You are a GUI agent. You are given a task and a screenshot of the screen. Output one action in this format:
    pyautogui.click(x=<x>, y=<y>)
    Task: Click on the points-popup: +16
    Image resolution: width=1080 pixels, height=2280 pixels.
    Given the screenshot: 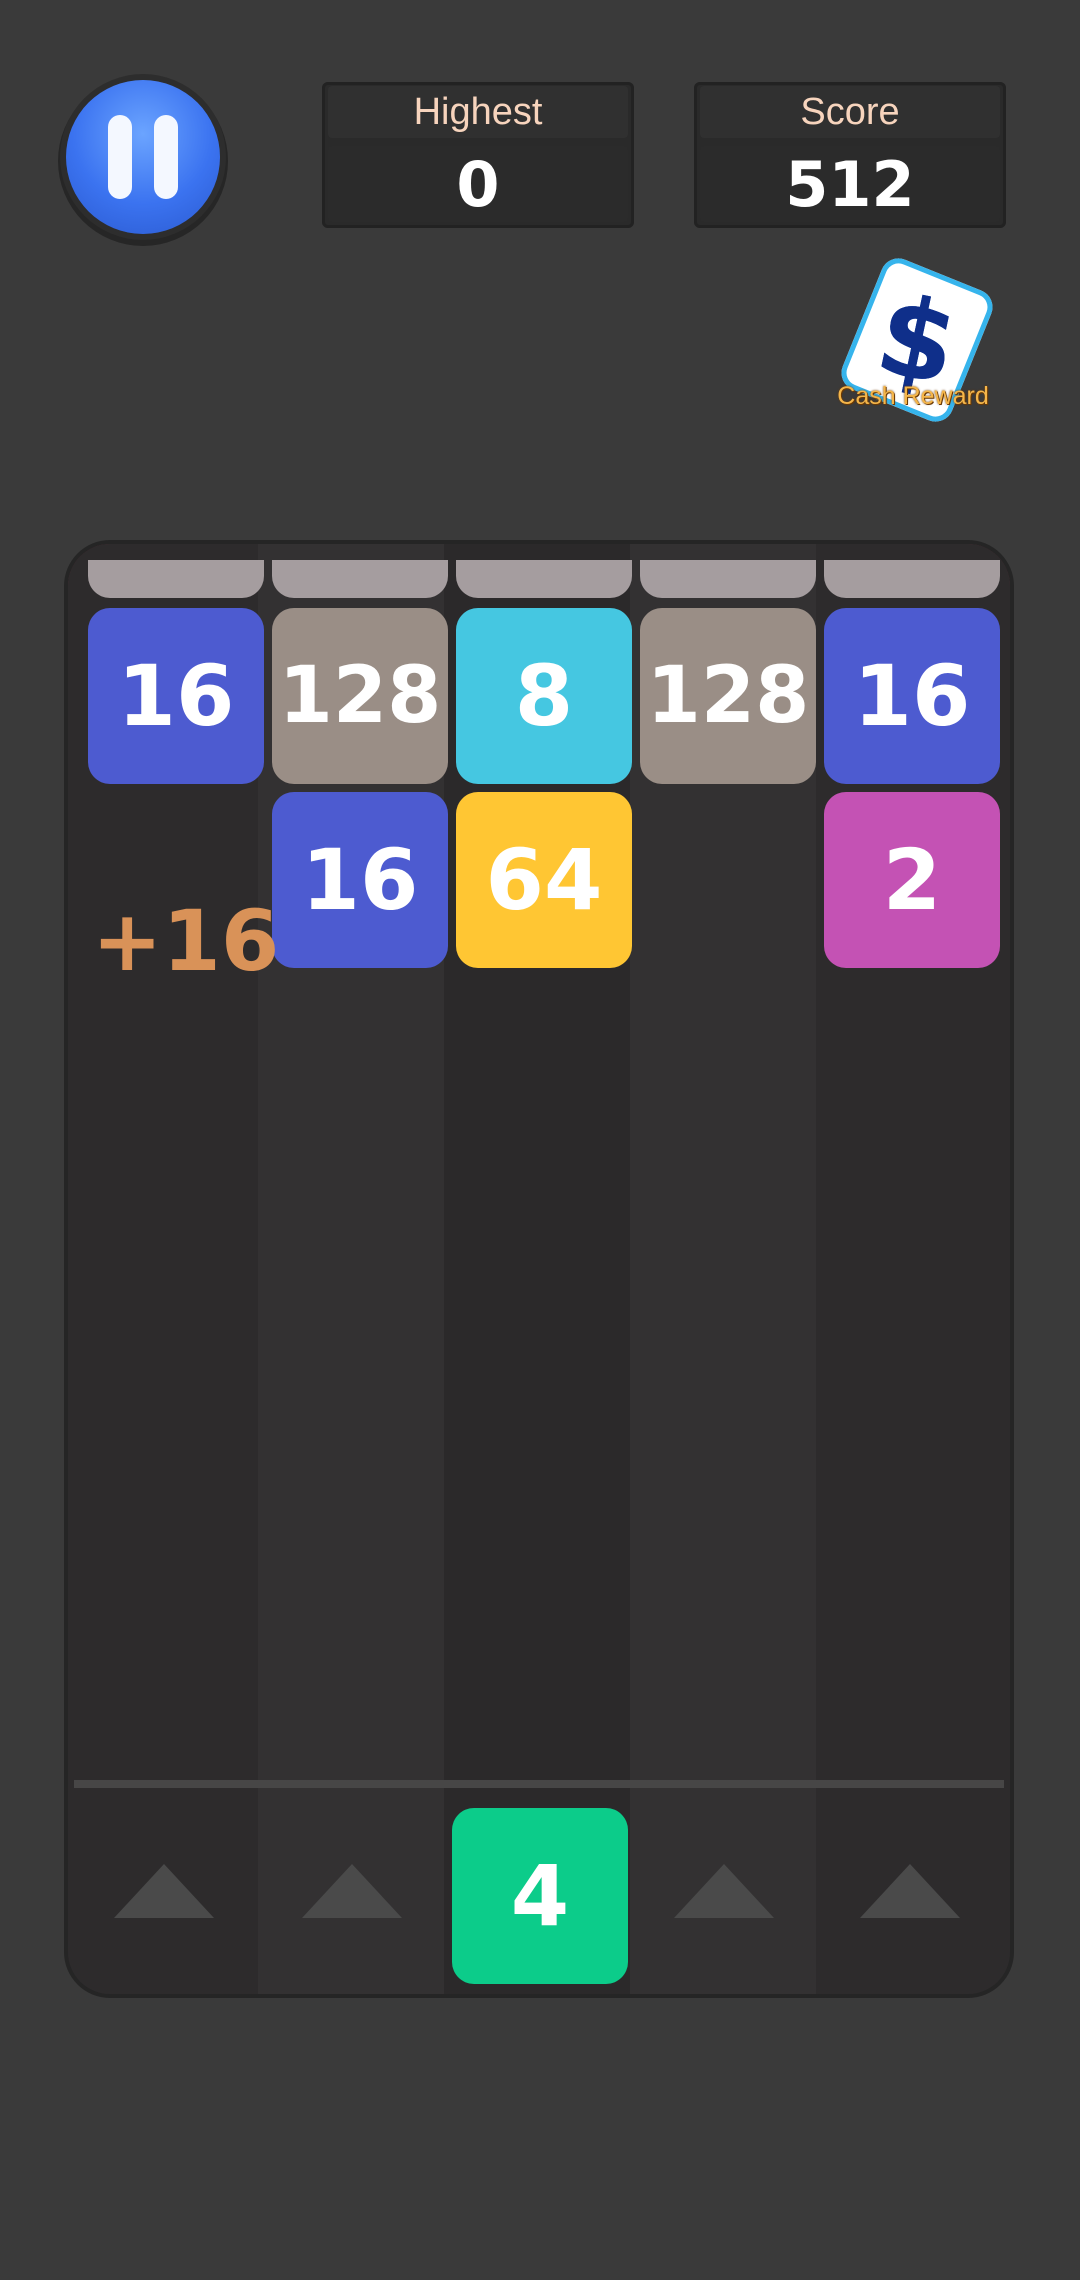 What is the action you would take?
    pyautogui.click(x=186, y=941)
    